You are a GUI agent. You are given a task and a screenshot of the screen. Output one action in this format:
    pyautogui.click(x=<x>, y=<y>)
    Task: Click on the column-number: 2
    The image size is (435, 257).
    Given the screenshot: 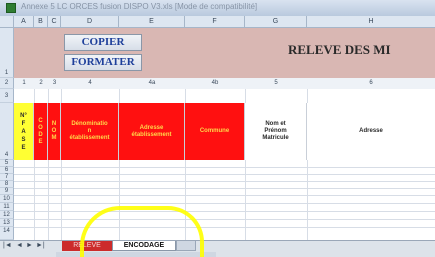 What is the action you would take?
    pyautogui.click(x=41, y=83)
    